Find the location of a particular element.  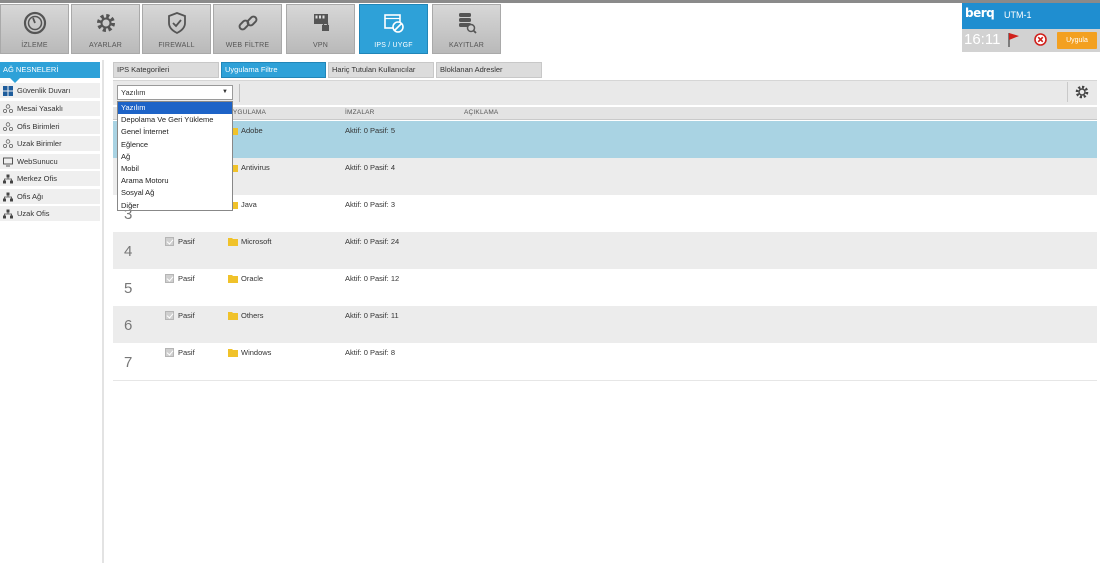

sidebar-item-ofis-birimleri: Ofis Birimleri is located at coordinates (50, 127).